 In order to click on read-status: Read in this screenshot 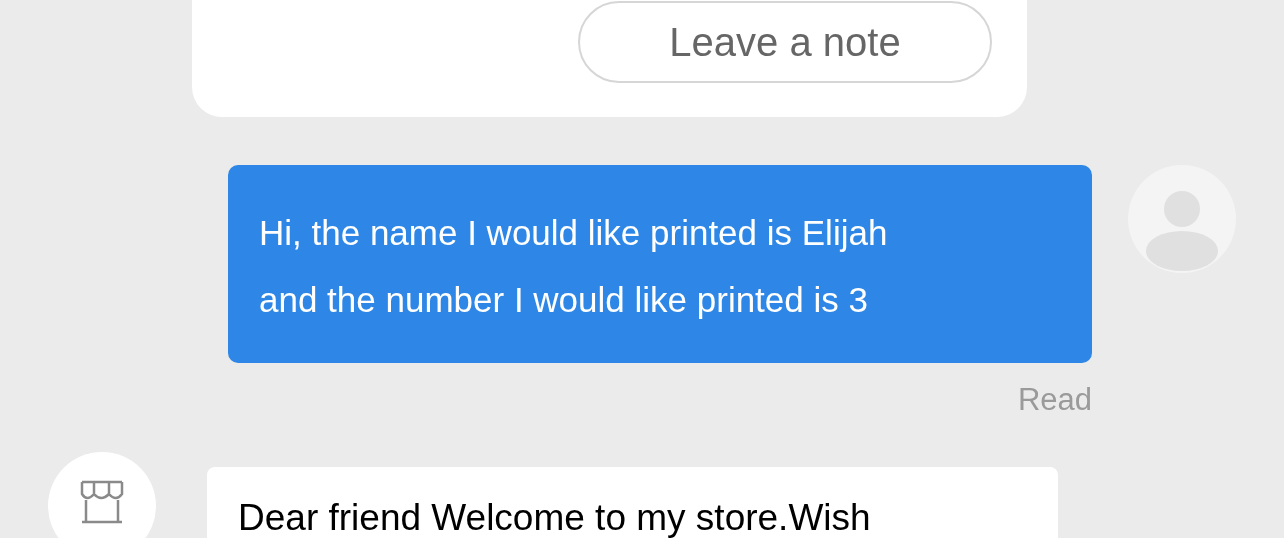, I will do `click(1054, 400)`.